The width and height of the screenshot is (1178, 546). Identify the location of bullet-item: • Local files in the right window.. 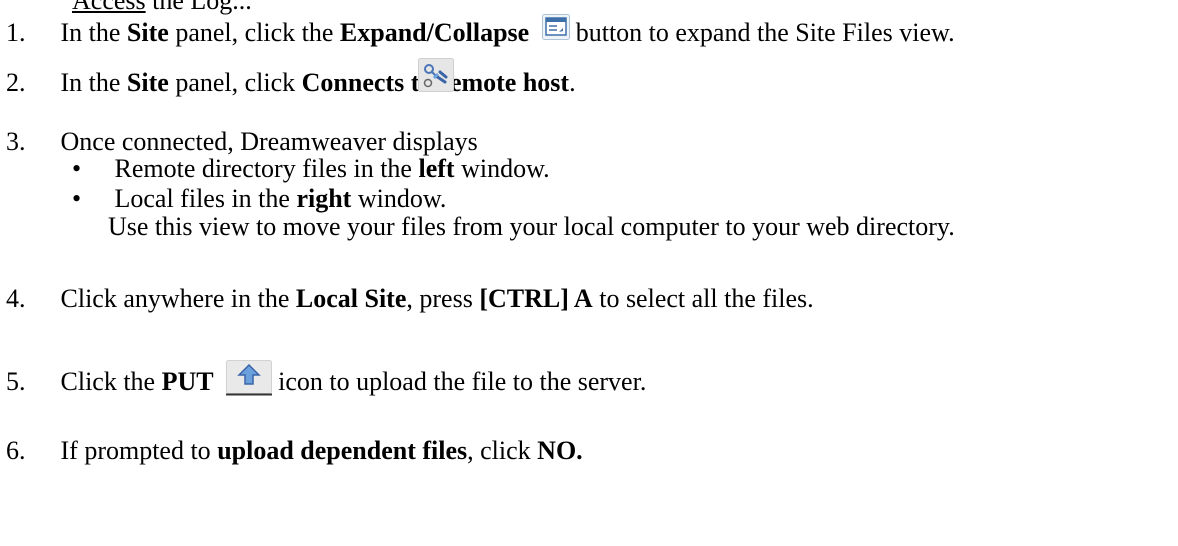
(259, 198).